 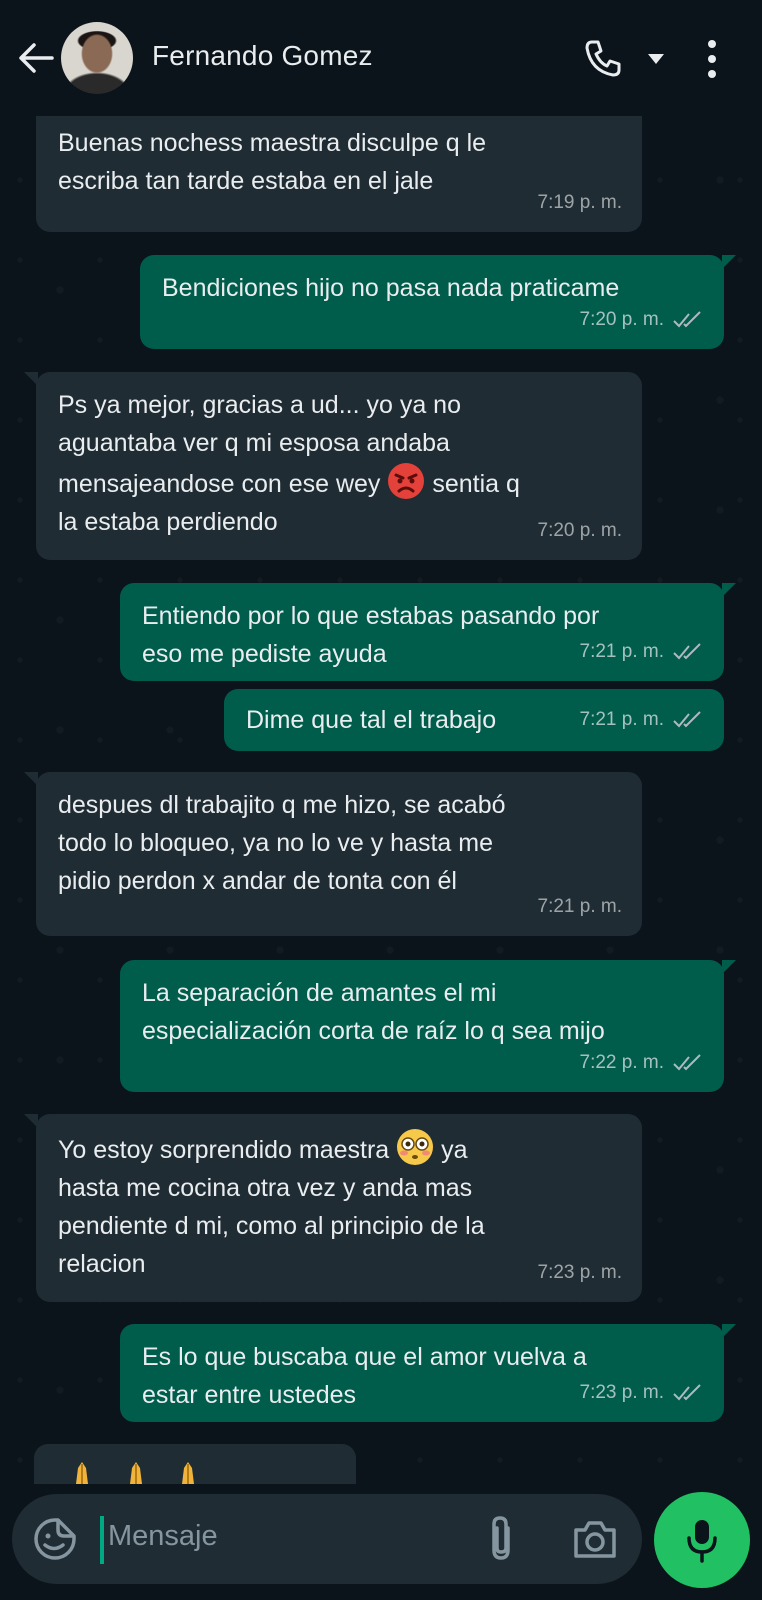 I want to click on message-composer: Mensaje, so click(x=327, y=1539).